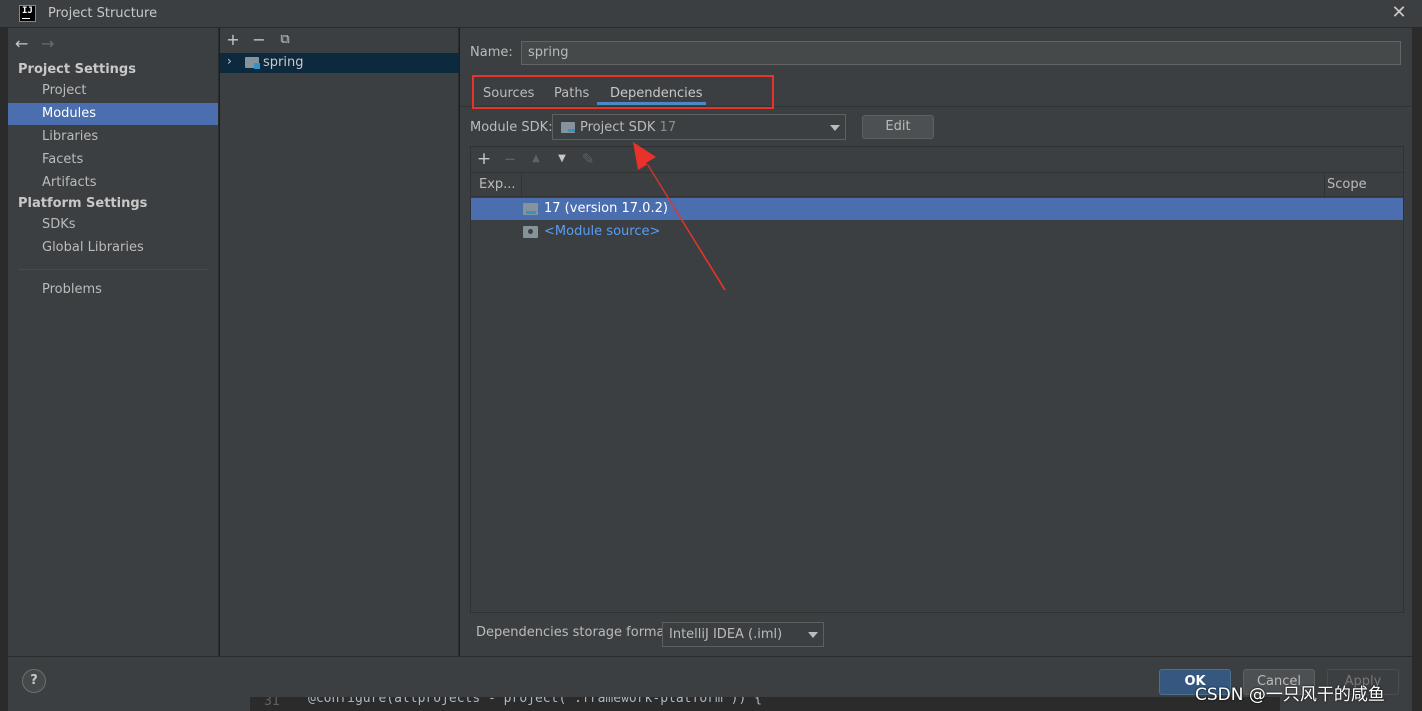  I want to click on sidebar-item-libraries: Libraries, so click(113, 137).